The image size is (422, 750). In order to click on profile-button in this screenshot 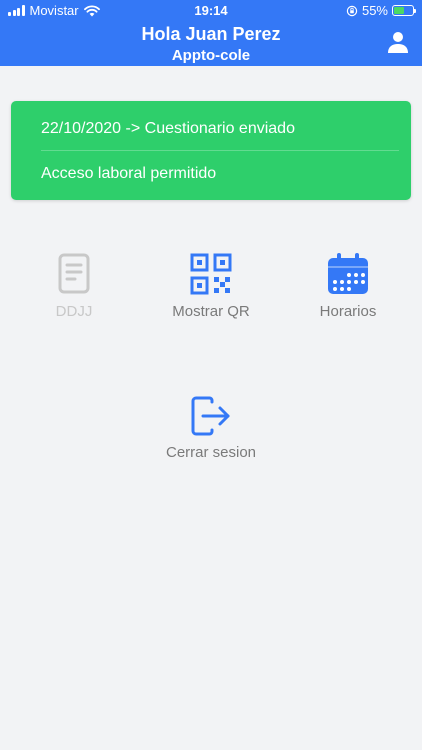, I will do `click(398, 42)`.